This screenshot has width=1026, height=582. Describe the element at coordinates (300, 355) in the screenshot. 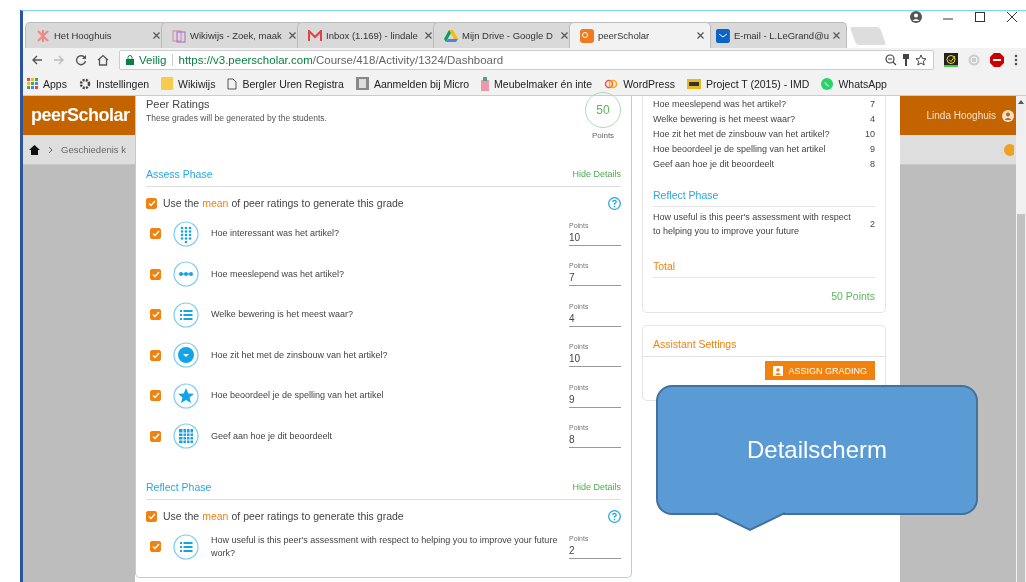

I see `question-text: Hoe zit het met de zinsbouw van het artikel?` at that location.